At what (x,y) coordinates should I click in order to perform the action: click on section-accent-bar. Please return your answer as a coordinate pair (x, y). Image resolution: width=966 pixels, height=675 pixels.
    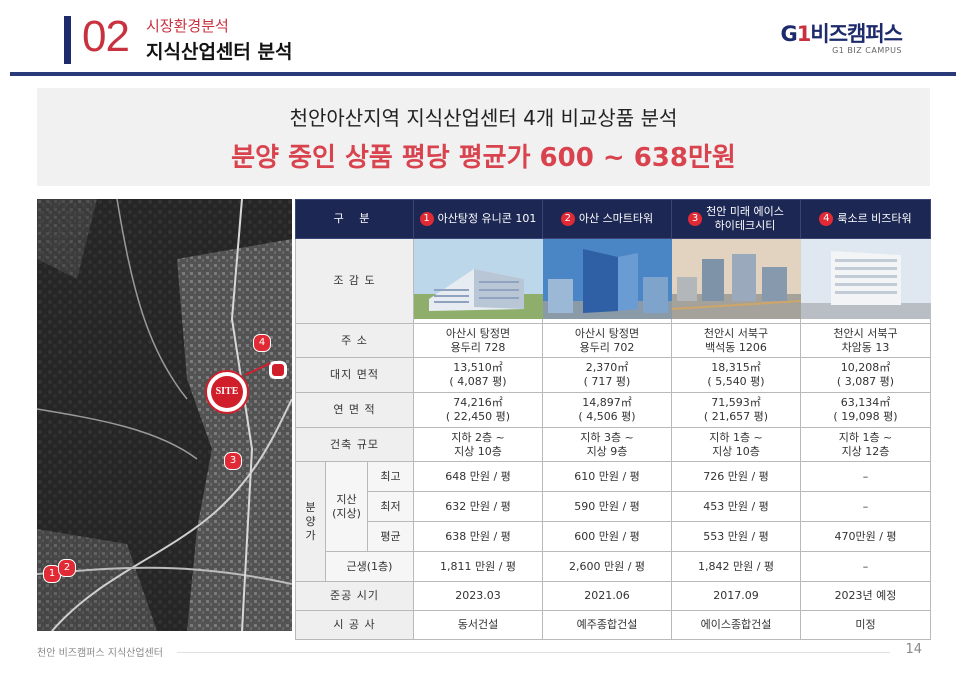
    Looking at the image, I should click on (67, 40).